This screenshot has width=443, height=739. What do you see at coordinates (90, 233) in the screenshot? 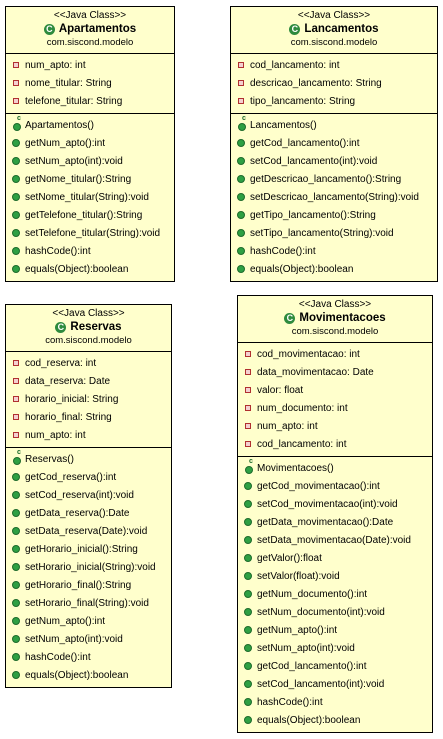
I see `method-row: setTelefone_titular(String):void` at bounding box center [90, 233].